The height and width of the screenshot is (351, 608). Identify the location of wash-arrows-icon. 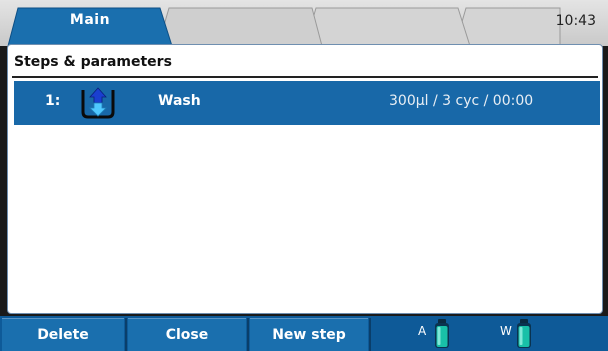
(98, 103).